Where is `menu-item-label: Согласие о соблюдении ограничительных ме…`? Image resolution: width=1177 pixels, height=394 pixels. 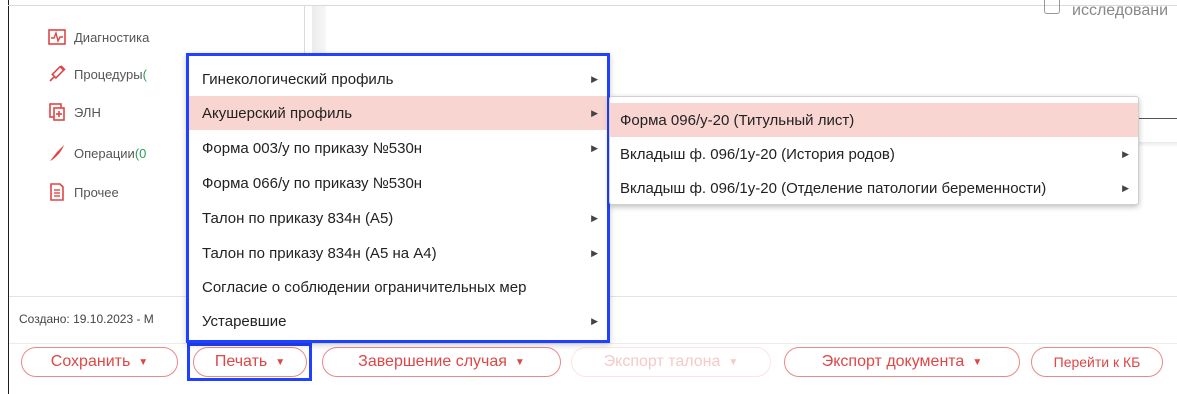
menu-item-label: Согласие о соблюдении ограничительных ме… is located at coordinates (364, 287).